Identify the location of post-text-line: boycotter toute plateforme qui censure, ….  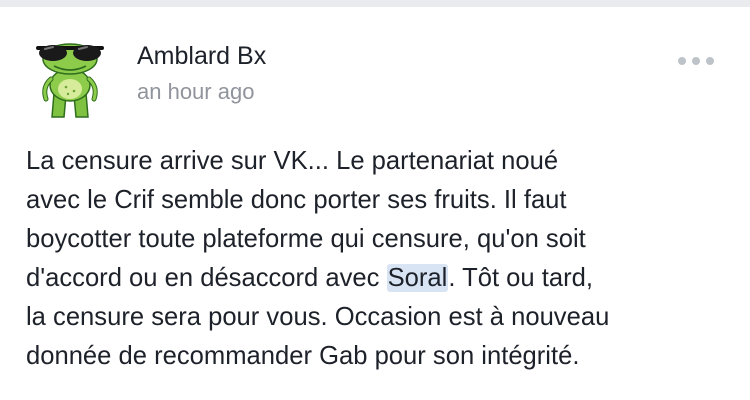
(306, 239).